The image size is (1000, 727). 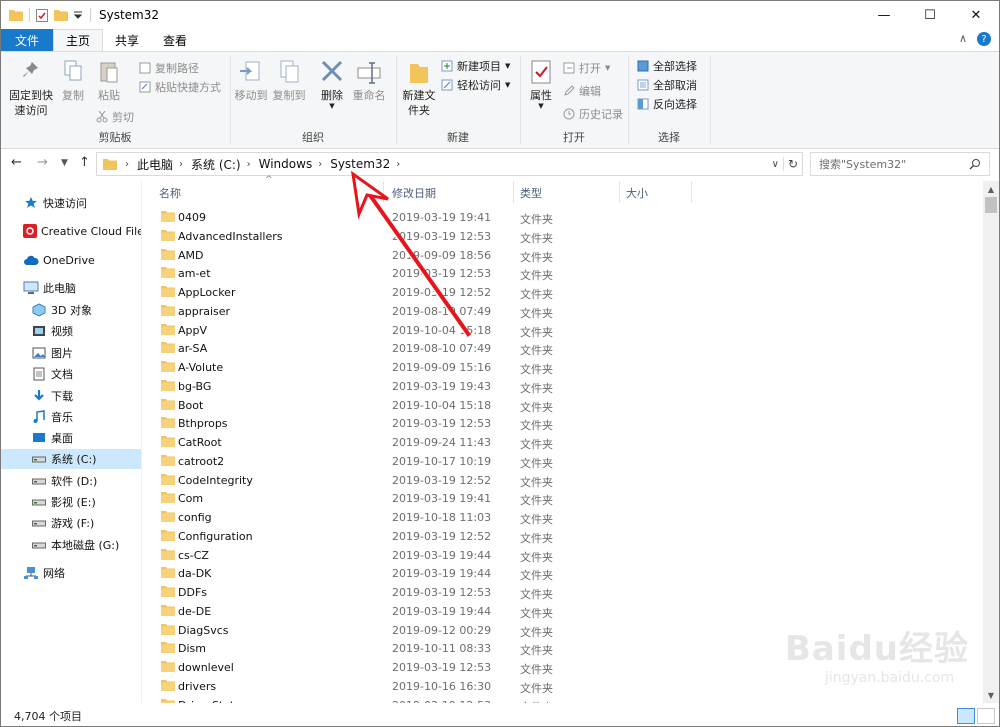 I want to click on help-icon: ?, so click(x=984, y=39).